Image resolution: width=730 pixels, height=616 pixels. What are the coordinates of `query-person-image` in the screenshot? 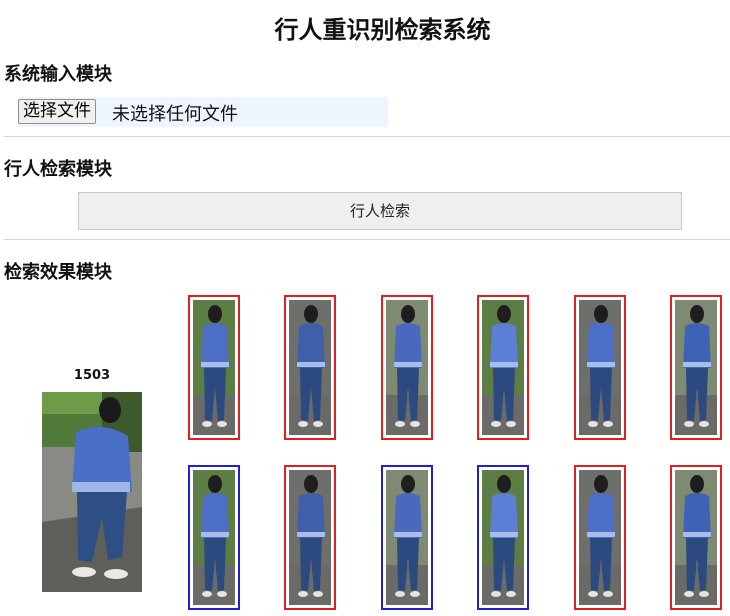 It's located at (92, 492).